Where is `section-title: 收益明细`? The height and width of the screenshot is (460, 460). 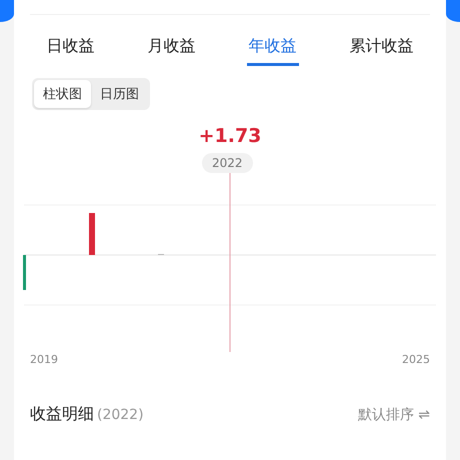
section-title: 收益明细 is located at coordinates (62, 413).